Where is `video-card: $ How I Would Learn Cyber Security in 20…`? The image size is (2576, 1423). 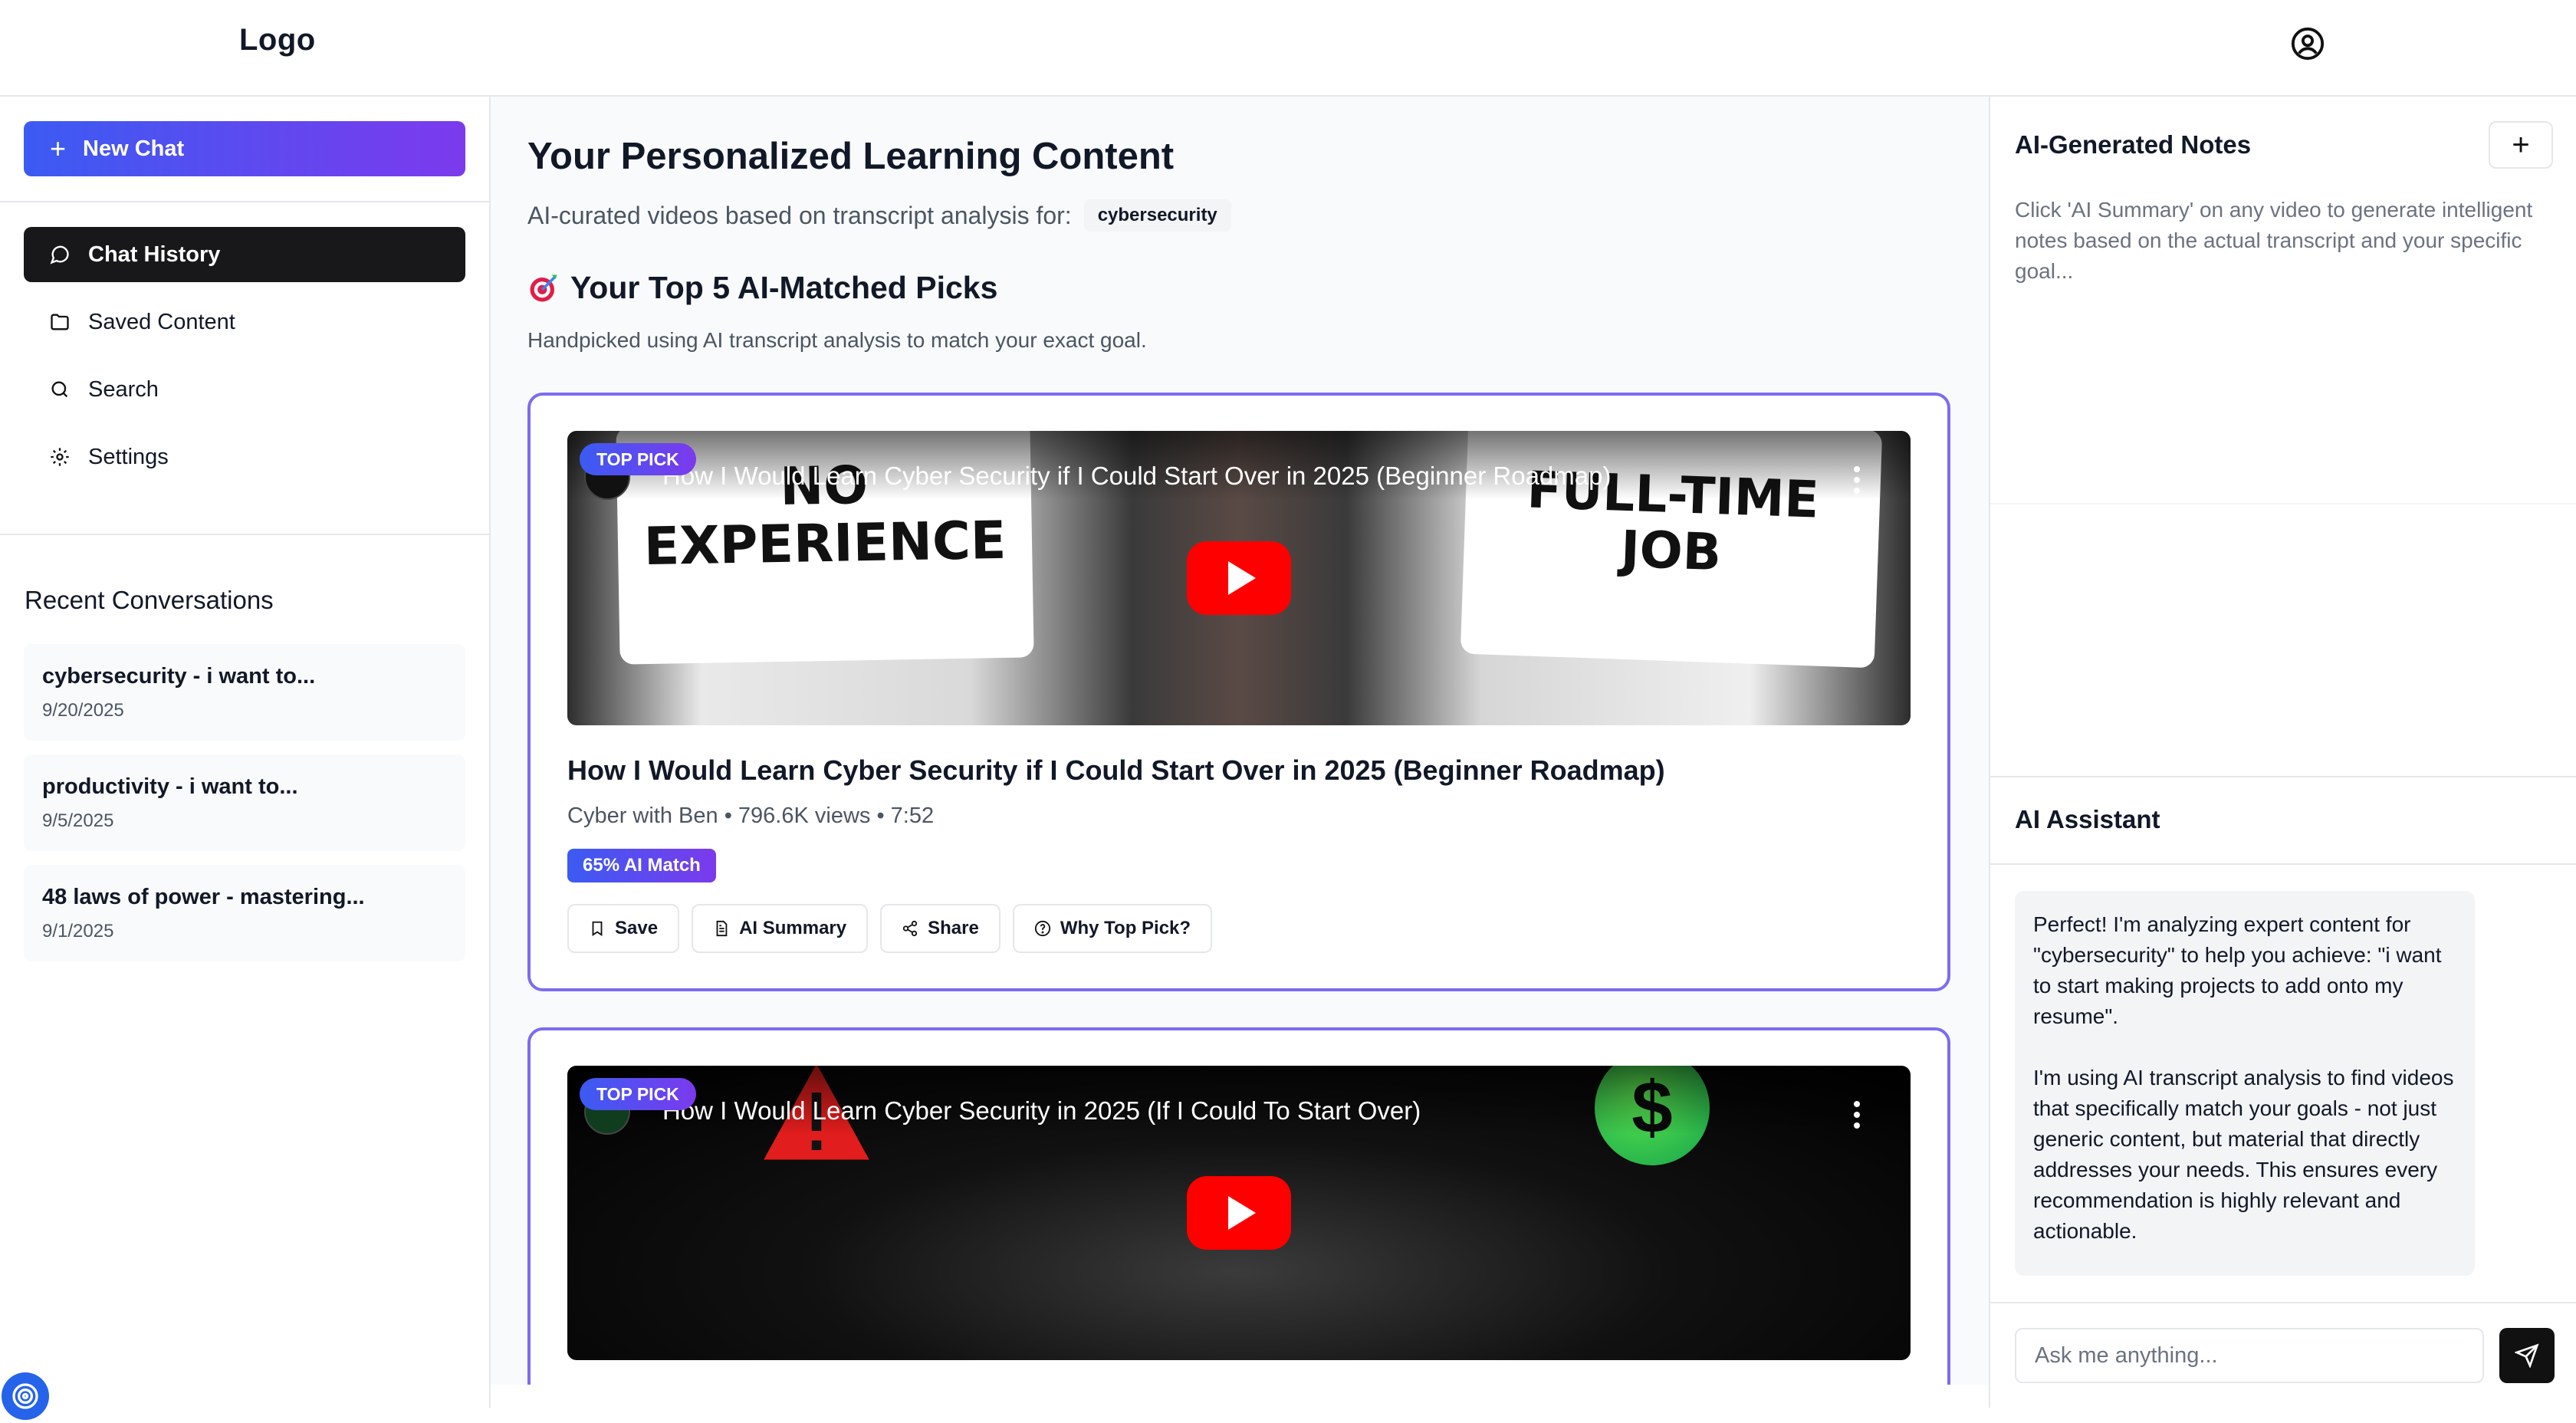 video-card: $ How I Would Learn Cyber Security in 20… is located at coordinates (1239, 1206).